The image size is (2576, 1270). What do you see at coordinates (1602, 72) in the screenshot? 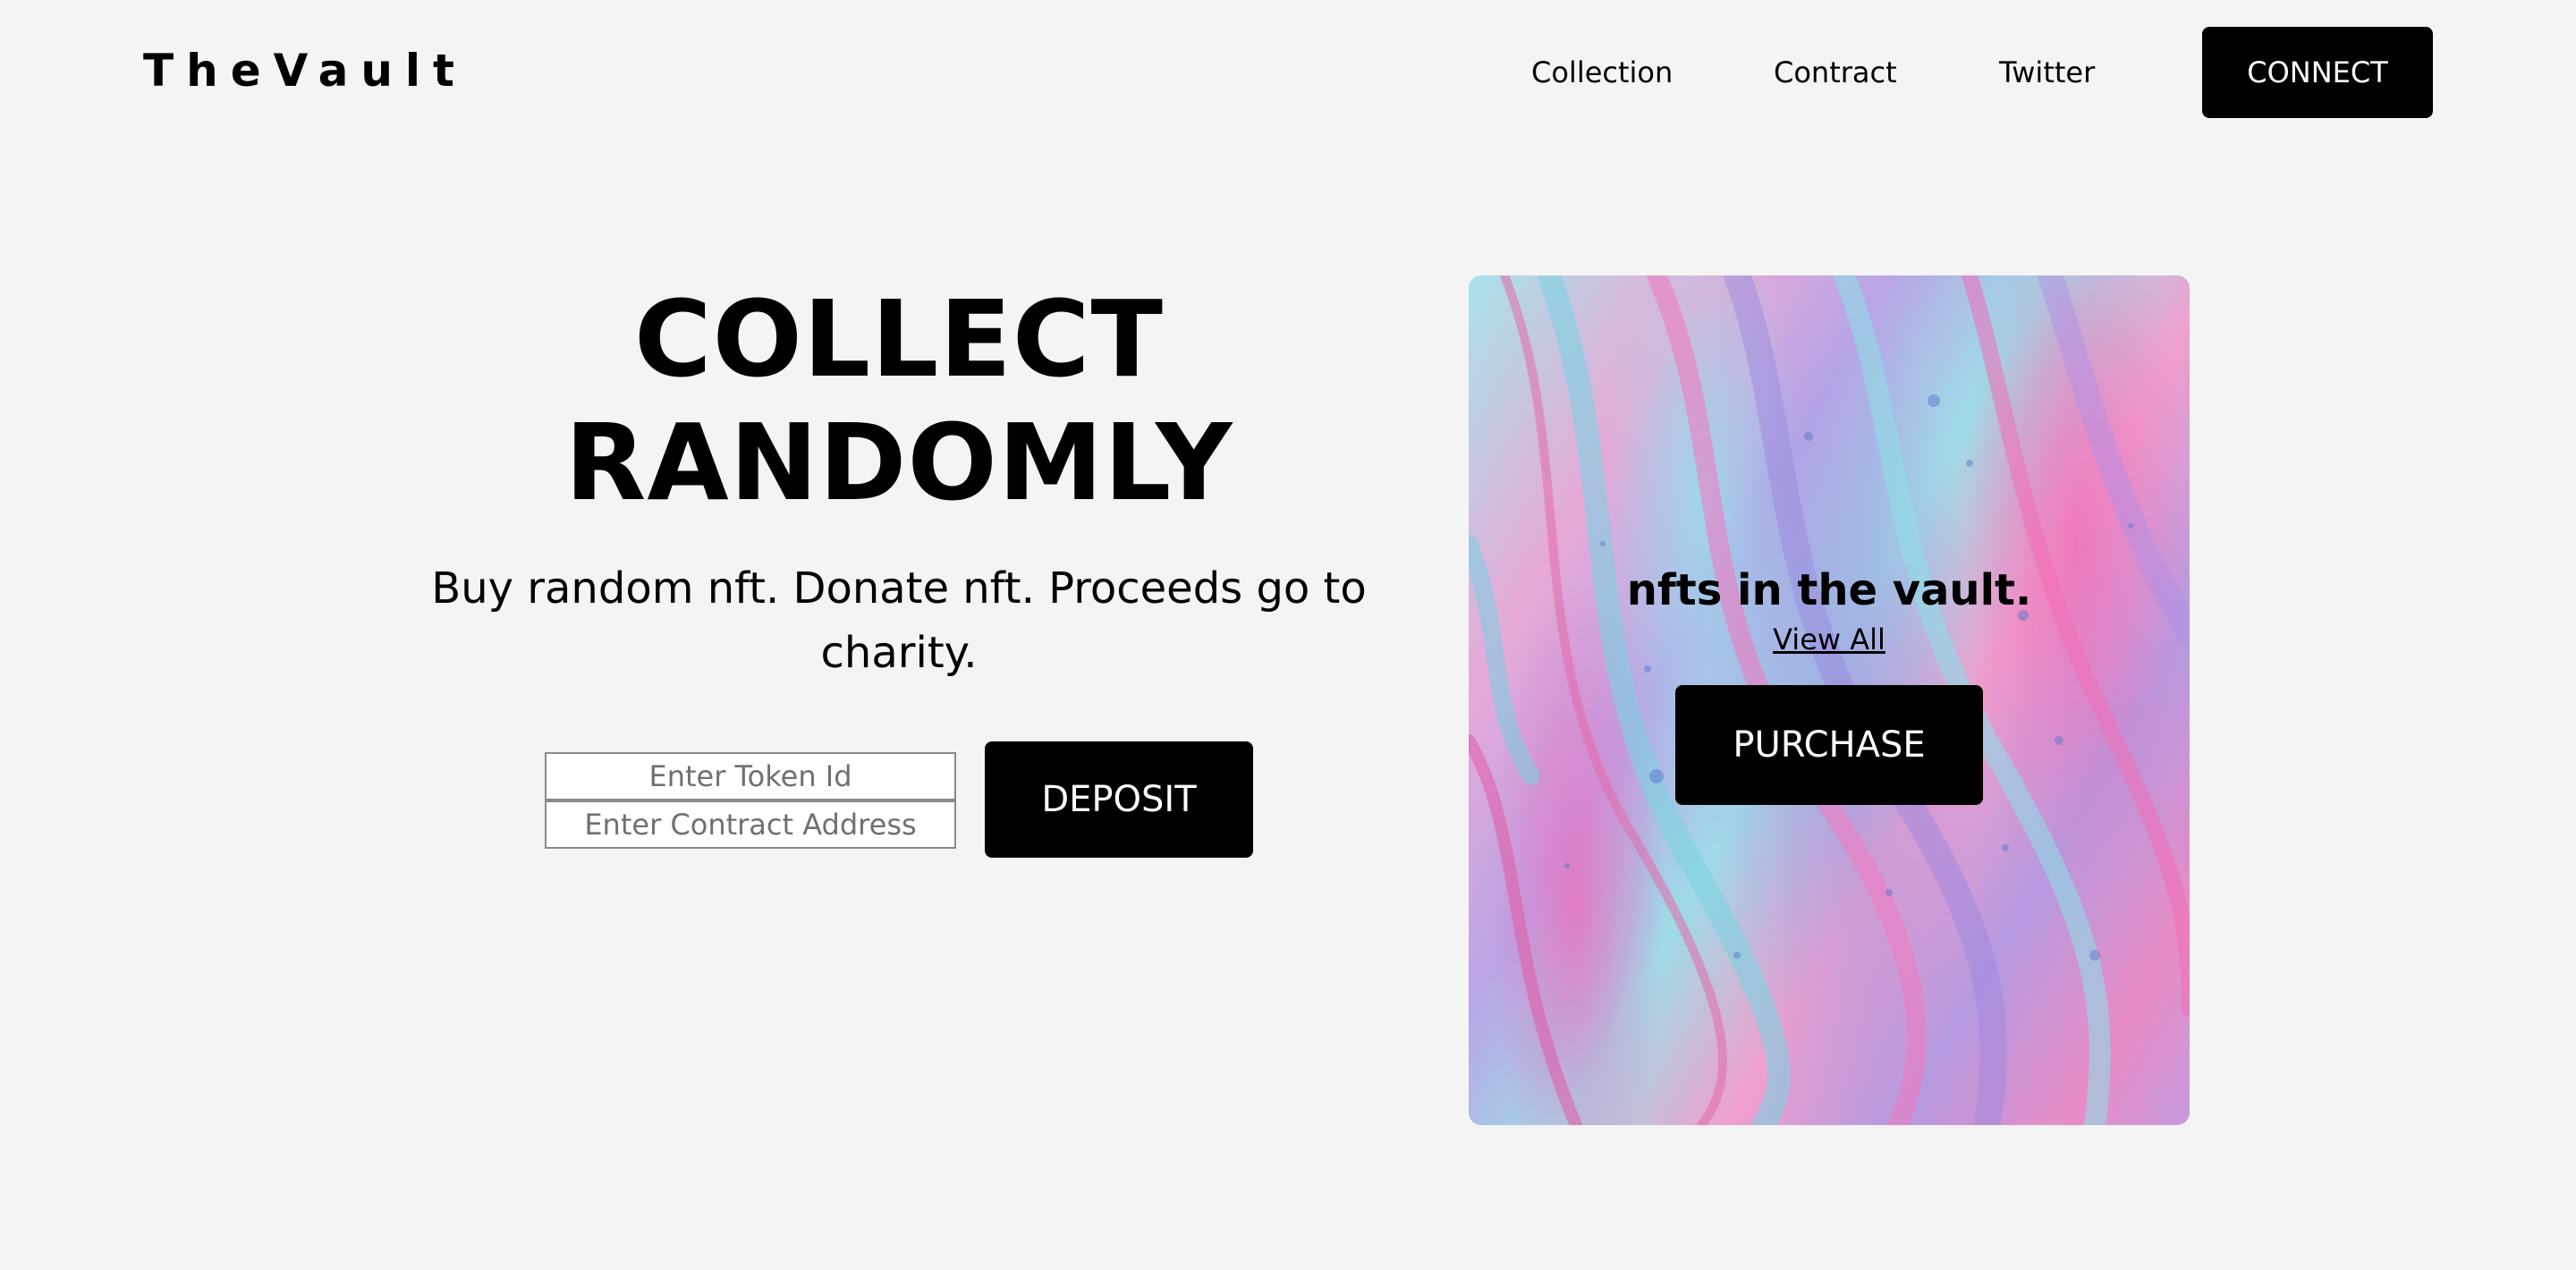
I see `nav-link-collection: Collection` at bounding box center [1602, 72].